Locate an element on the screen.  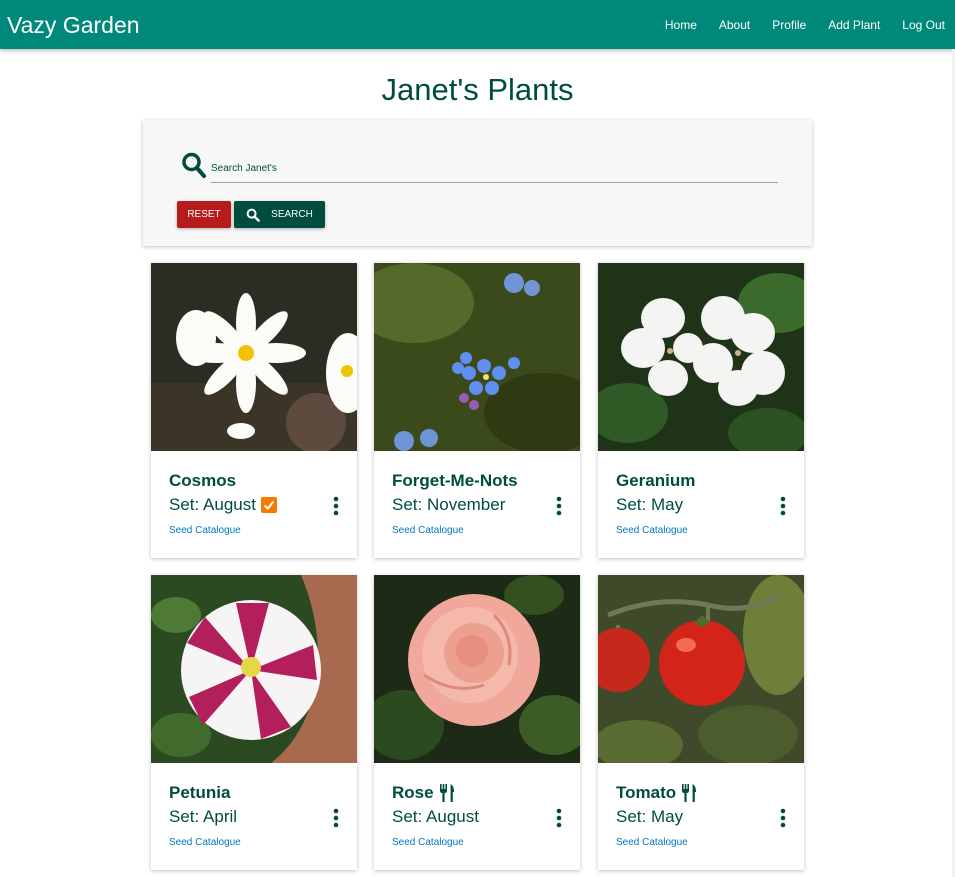
plant-name-text: Tomato is located at coordinates (646, 792).